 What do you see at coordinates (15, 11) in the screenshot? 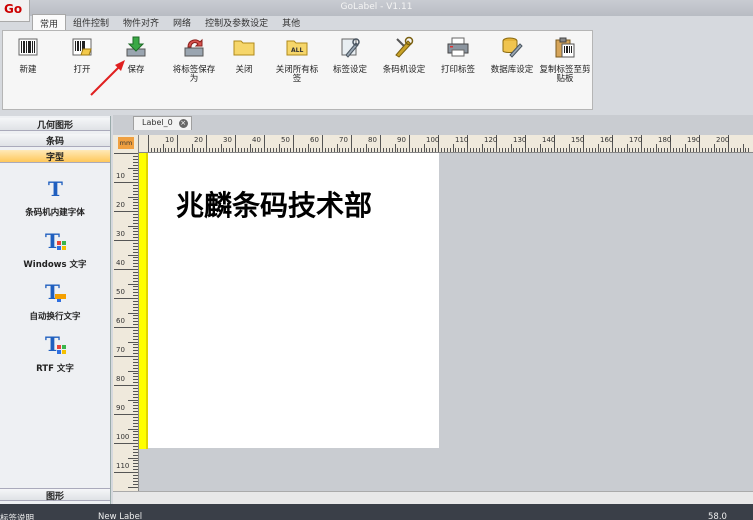
I see `app-logo-button: Go` at bounding box center [15, 11].